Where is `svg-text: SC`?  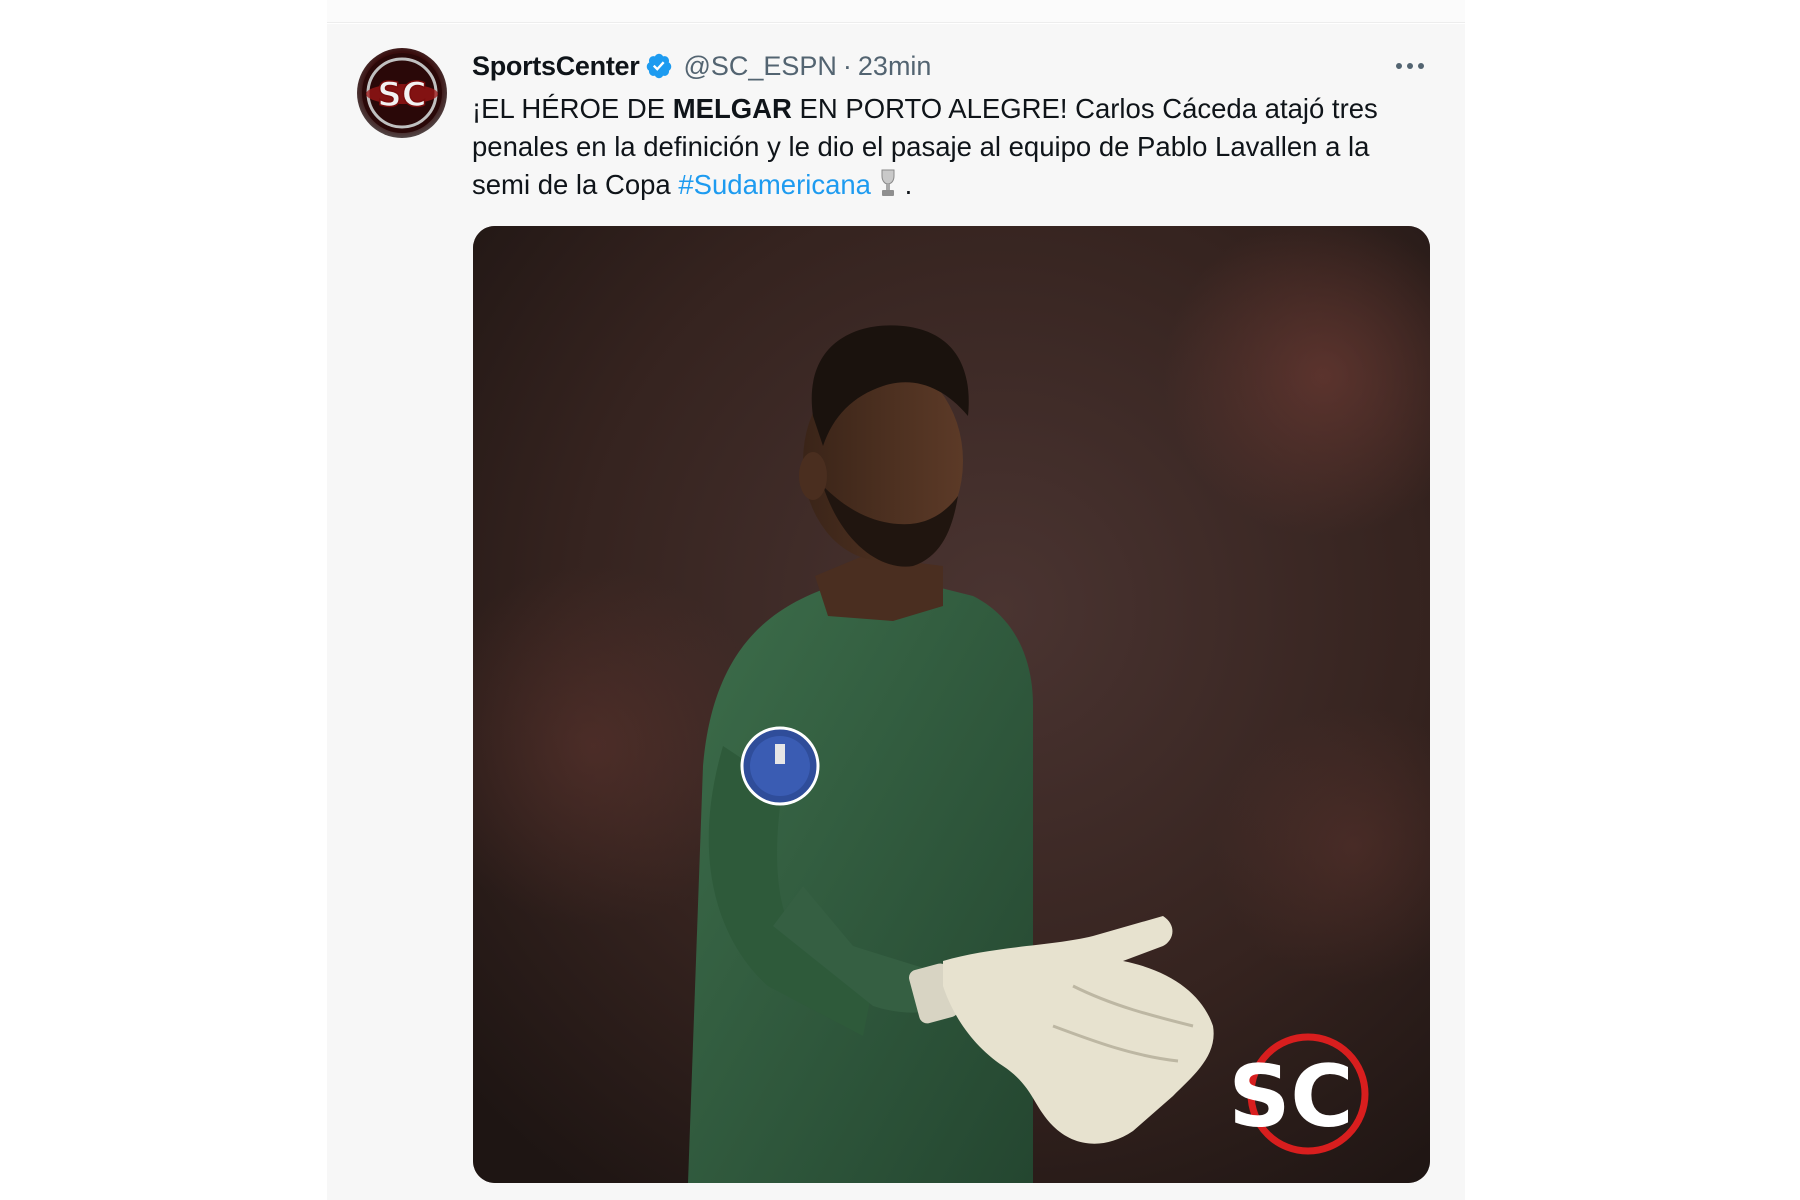
svg-text: SC is located at coordinates (401, 95).